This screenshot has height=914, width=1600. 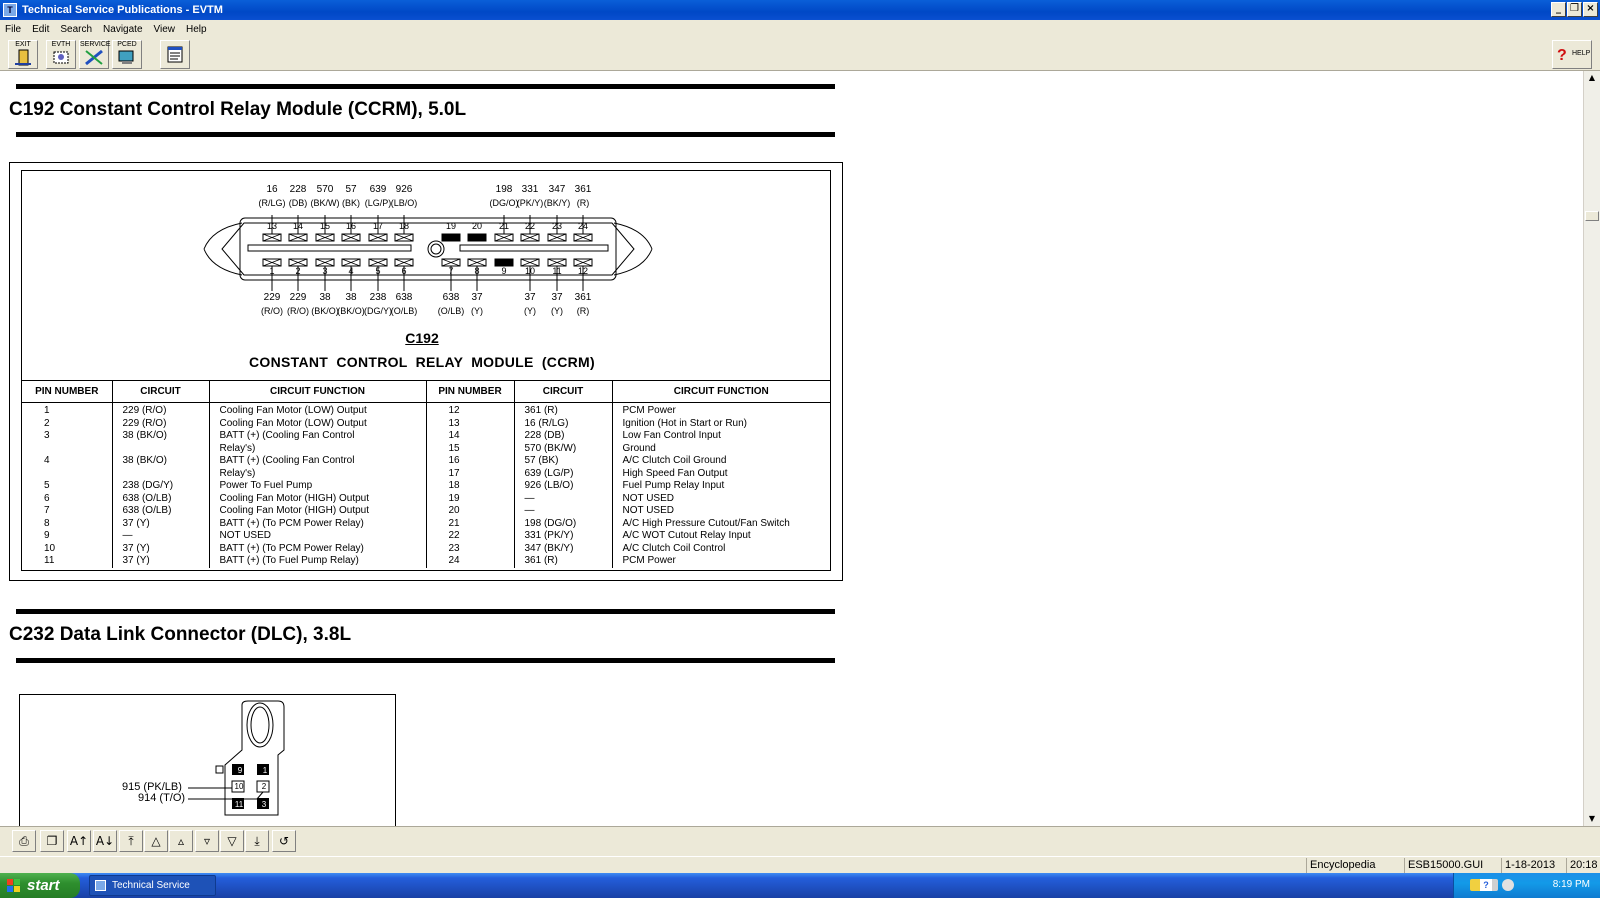 I want to click on connector-name: CONSTANT CONTROL RELAY MODULE (CCRM), so click(x=422, y=362).